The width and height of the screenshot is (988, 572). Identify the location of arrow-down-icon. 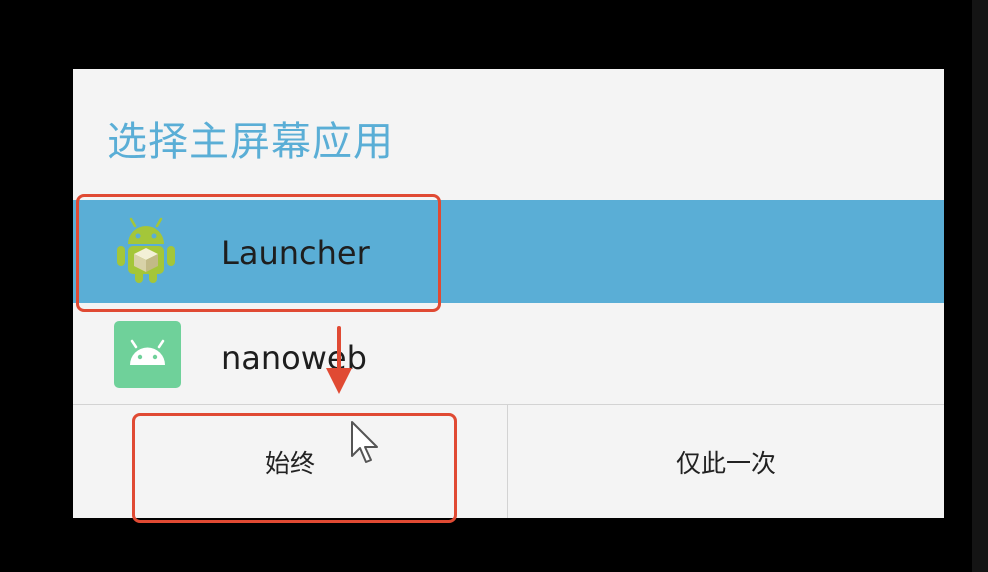
(339, 360).